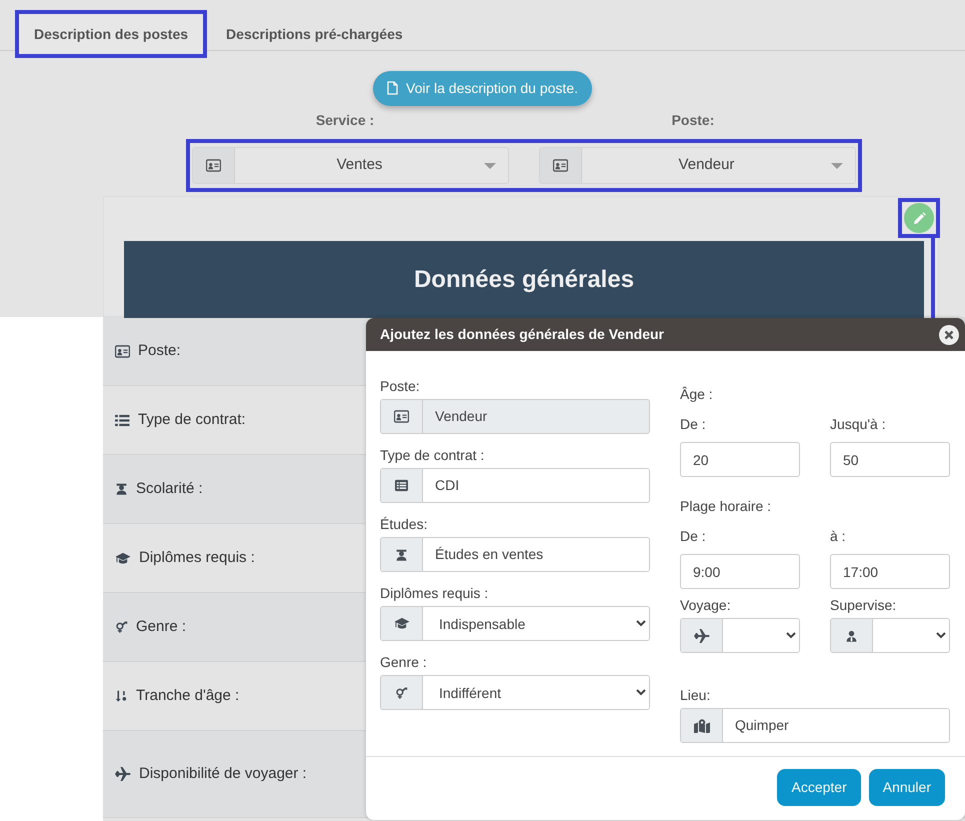 The image size is (965, 821). What do you see at coordinates (350, 165) in the screenshot?
I see `dropdown: Ventes` at bounding box center [350, 165].